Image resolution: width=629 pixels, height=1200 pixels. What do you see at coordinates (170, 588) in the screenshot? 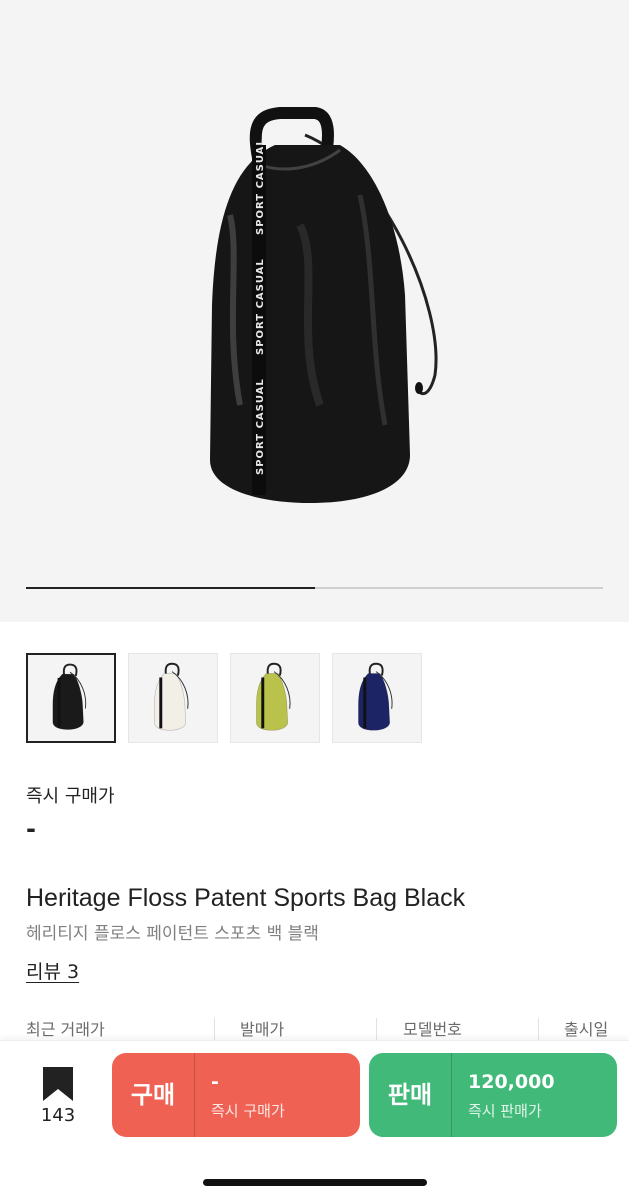
I see `gallery-progress-fill` at bounding box center [170, 588].